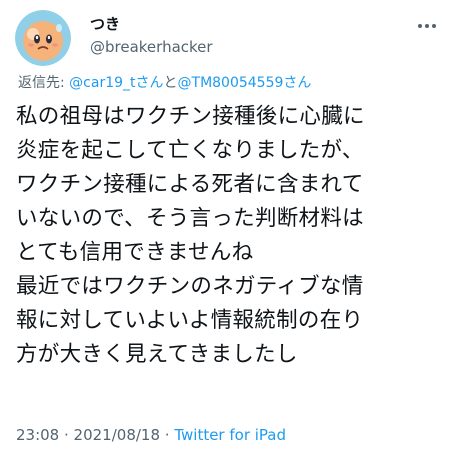  Describe the element at coordinates (190, 218) in the screenshot. I see `tweet-text-line: いないので、そう言った判断材料は` at that location.